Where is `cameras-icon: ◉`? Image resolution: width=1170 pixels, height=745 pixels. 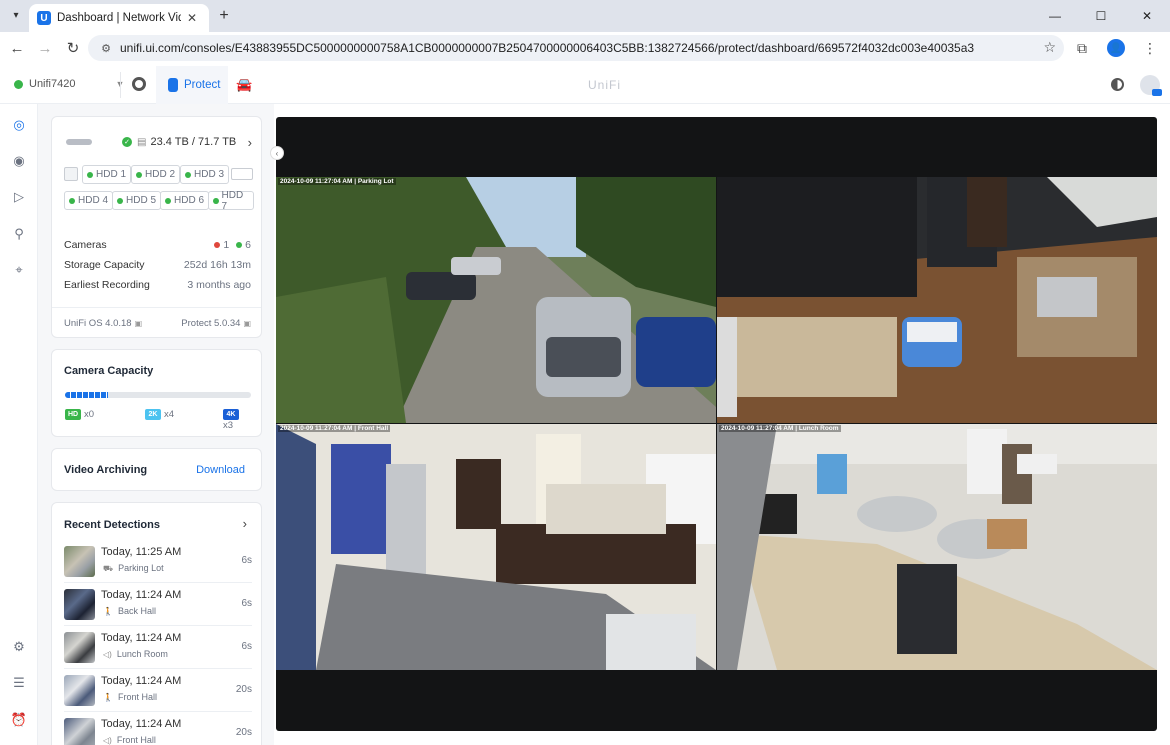 cameras-icon: ◉ is located at coordinates (19, 161).